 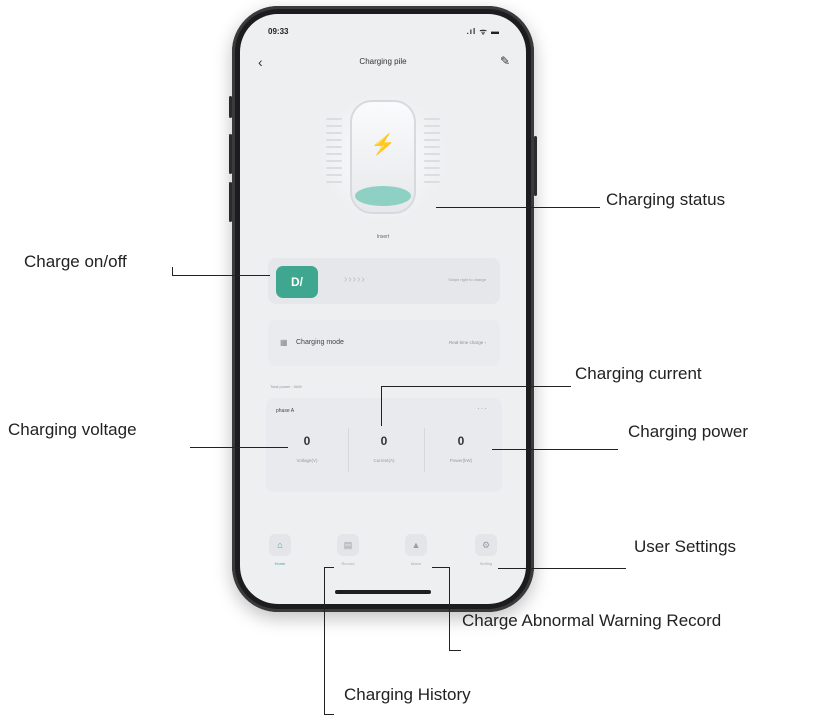 I want to click on charger-device-graphic: ⚡, so click(x=383, y=157).